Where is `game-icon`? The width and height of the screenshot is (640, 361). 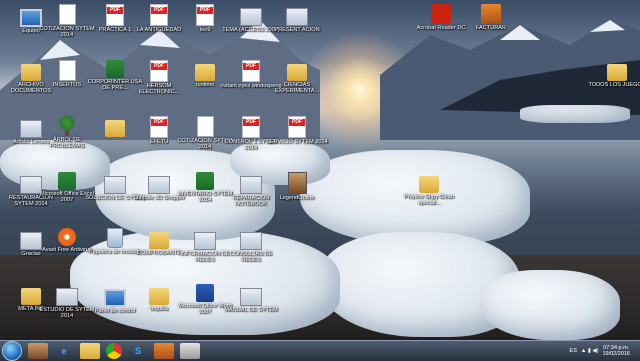 game-icon is located at coordinates (297, 183).